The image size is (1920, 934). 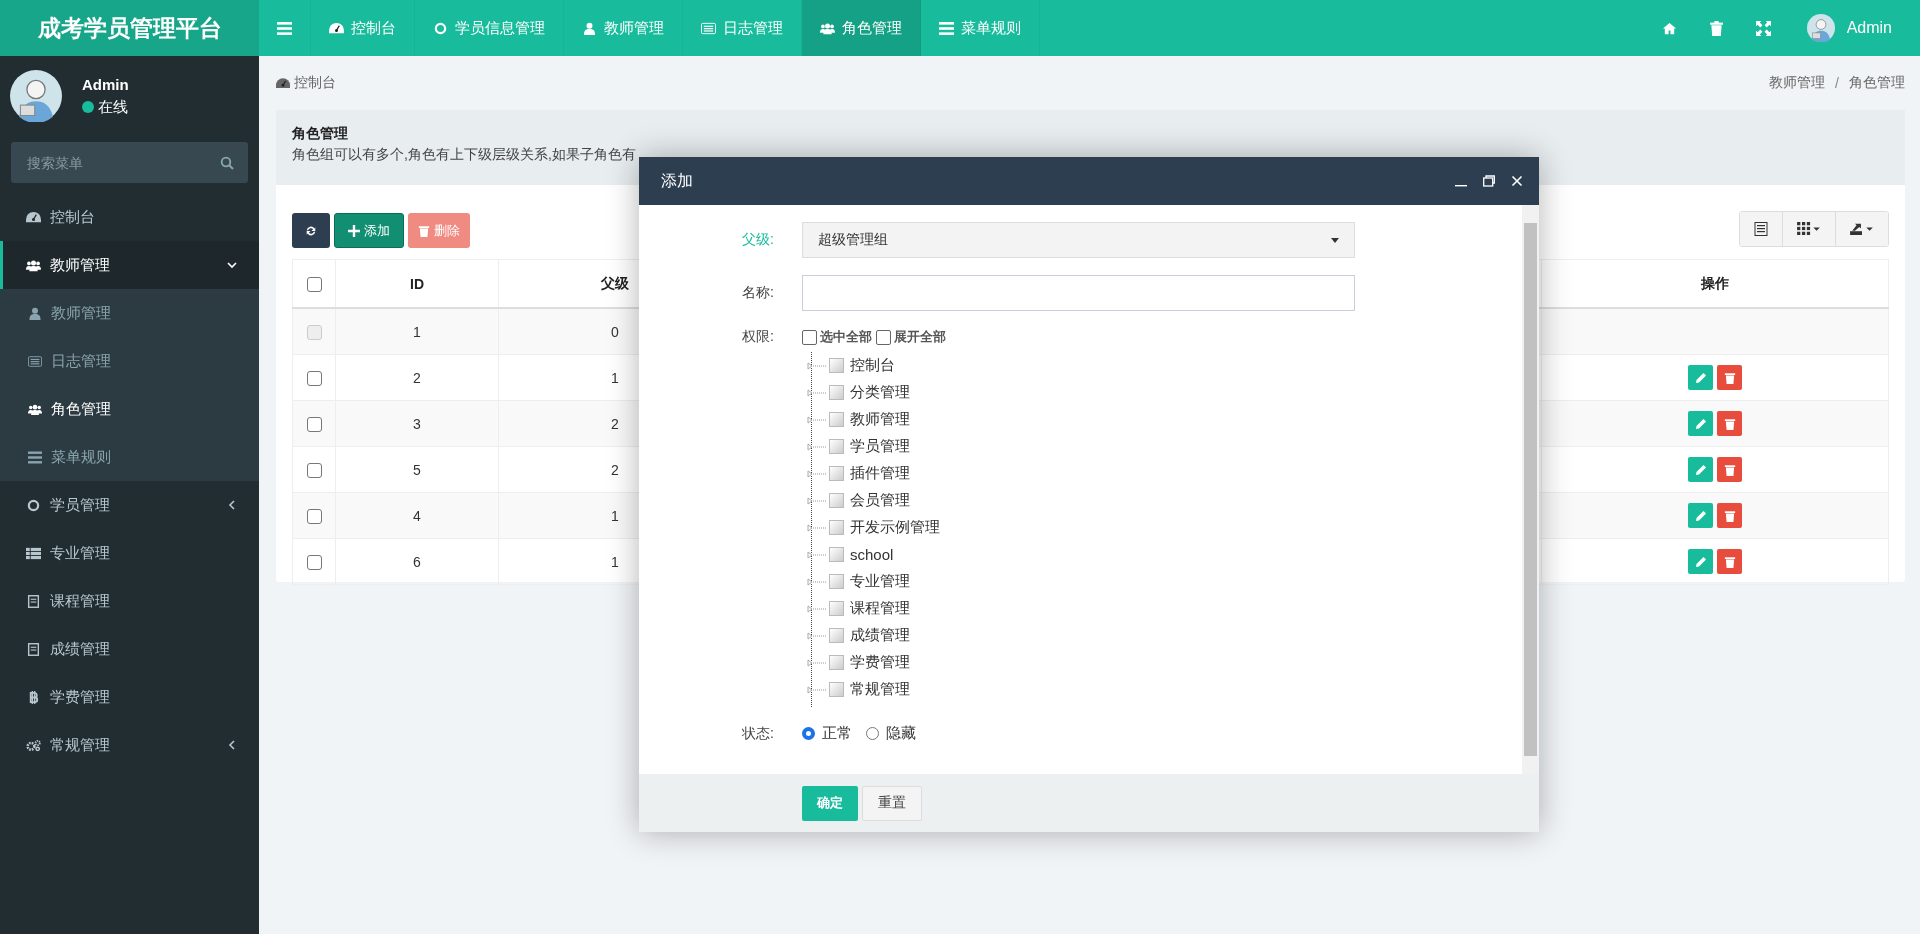 What do you see at coordinates (880, 689) in the screenshot?
I see `tree-item: 常规管理` at bounding box center [880, 689].